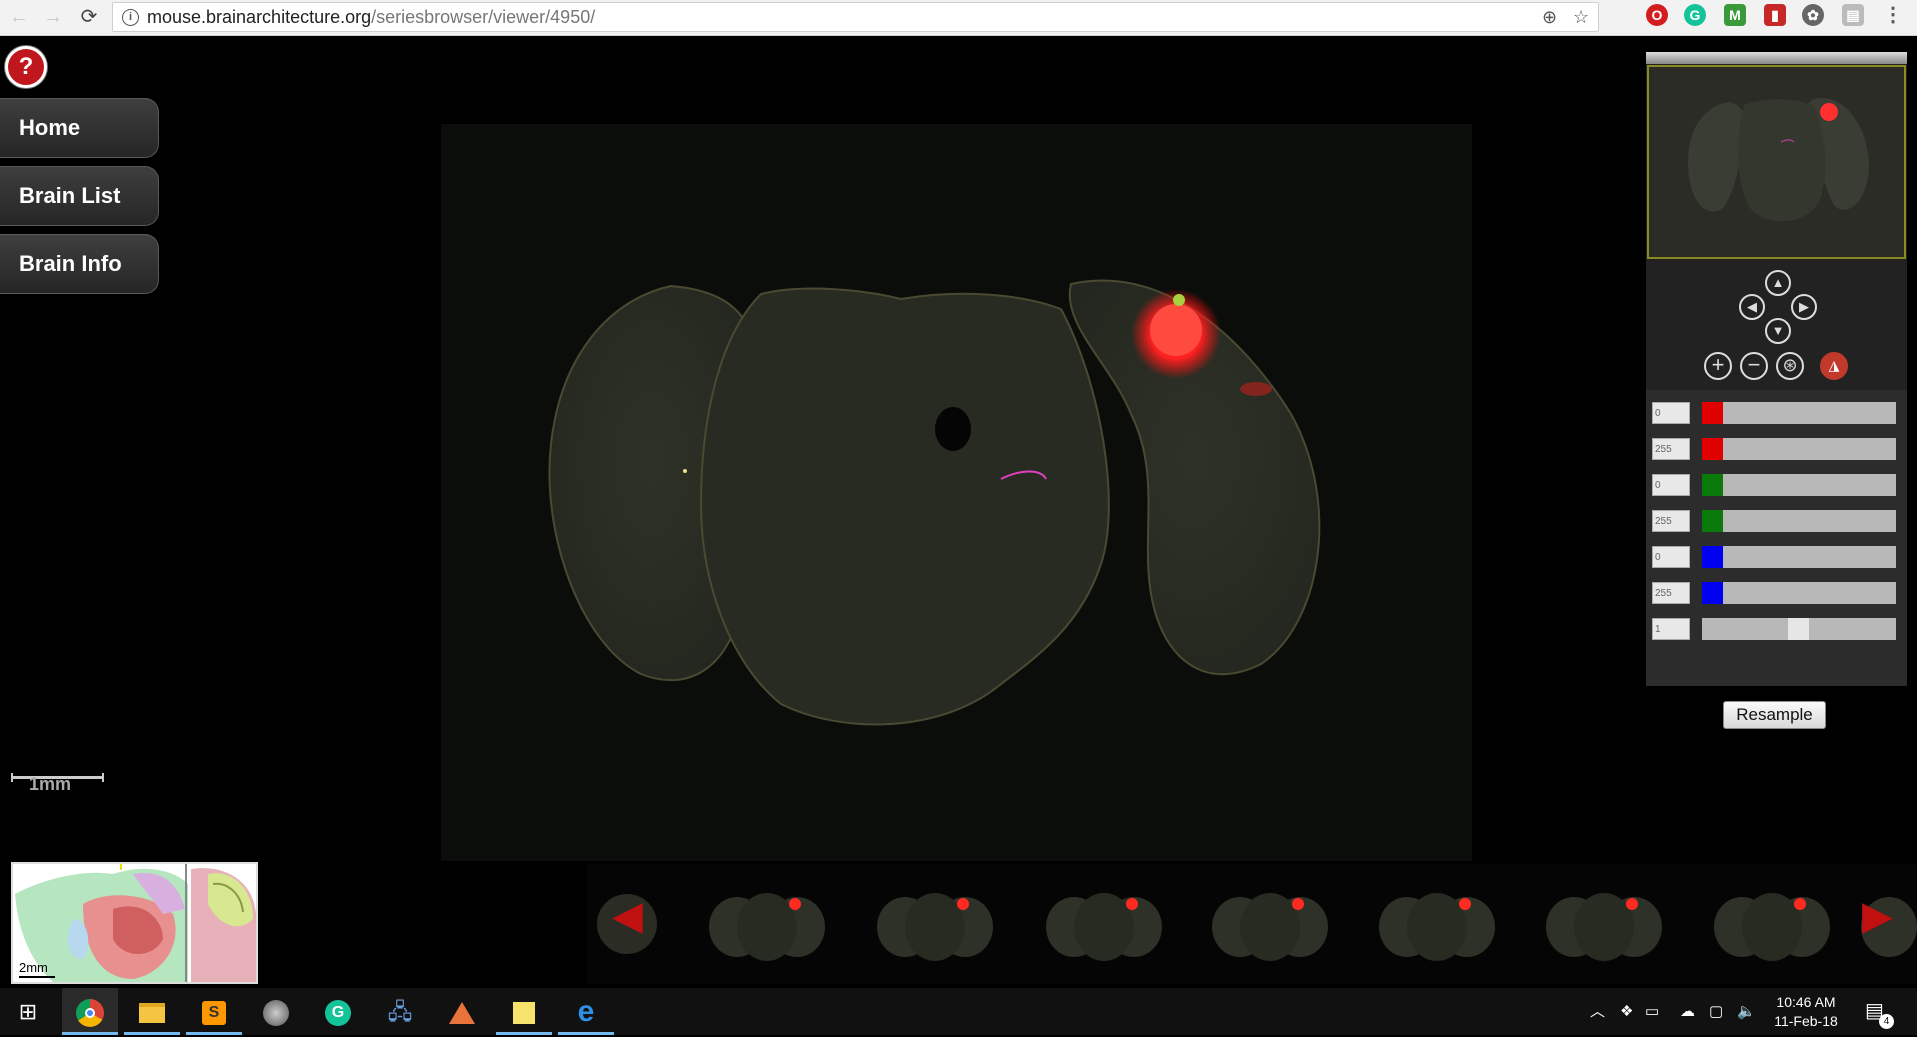 The image size is (1917, 1037). I want to click on next-sections-arrow-icon: ▶, so click(1877, 916).